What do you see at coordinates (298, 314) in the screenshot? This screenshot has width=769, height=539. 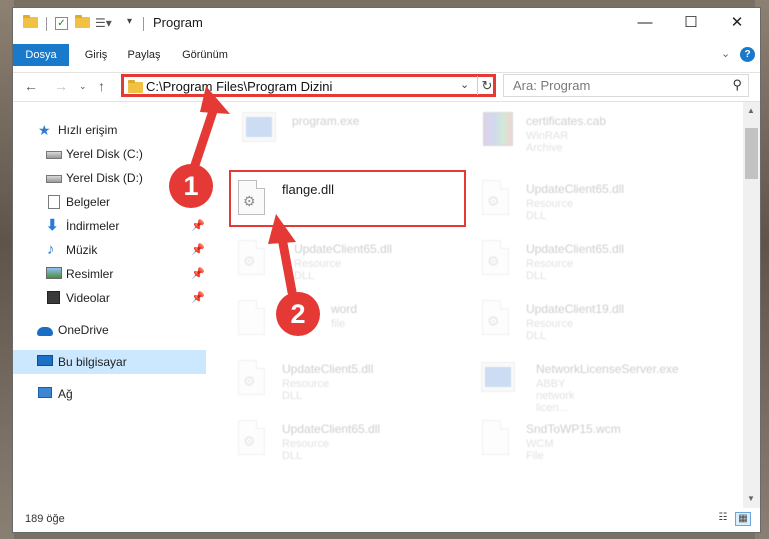 I see `callout-step-2: 2` at bounding box center [298, 314].